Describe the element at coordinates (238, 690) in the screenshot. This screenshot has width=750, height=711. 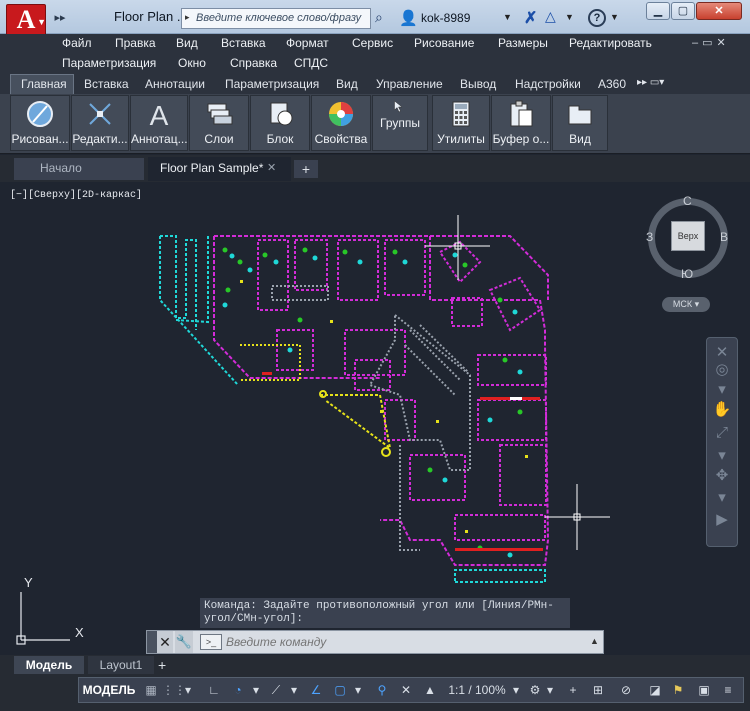
I see `polar-tracking-icon: ◔` at that location.